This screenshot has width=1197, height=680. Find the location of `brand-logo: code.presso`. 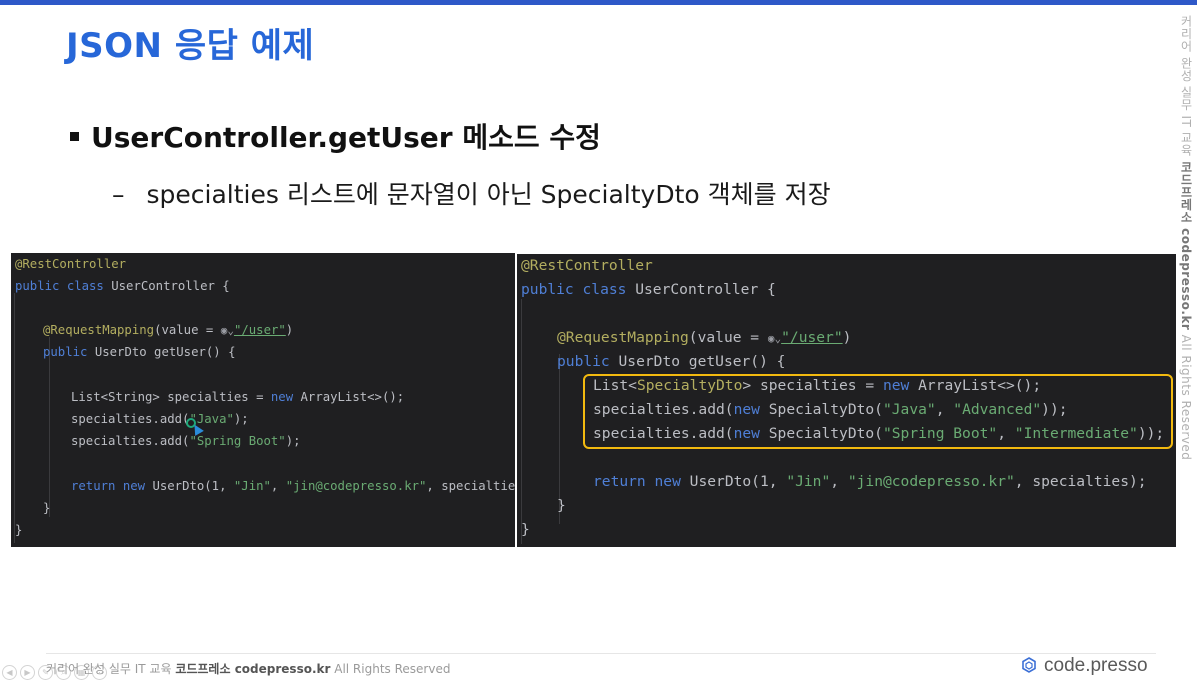

brand-logo: code.presso is located at coordinates (1085, 666).